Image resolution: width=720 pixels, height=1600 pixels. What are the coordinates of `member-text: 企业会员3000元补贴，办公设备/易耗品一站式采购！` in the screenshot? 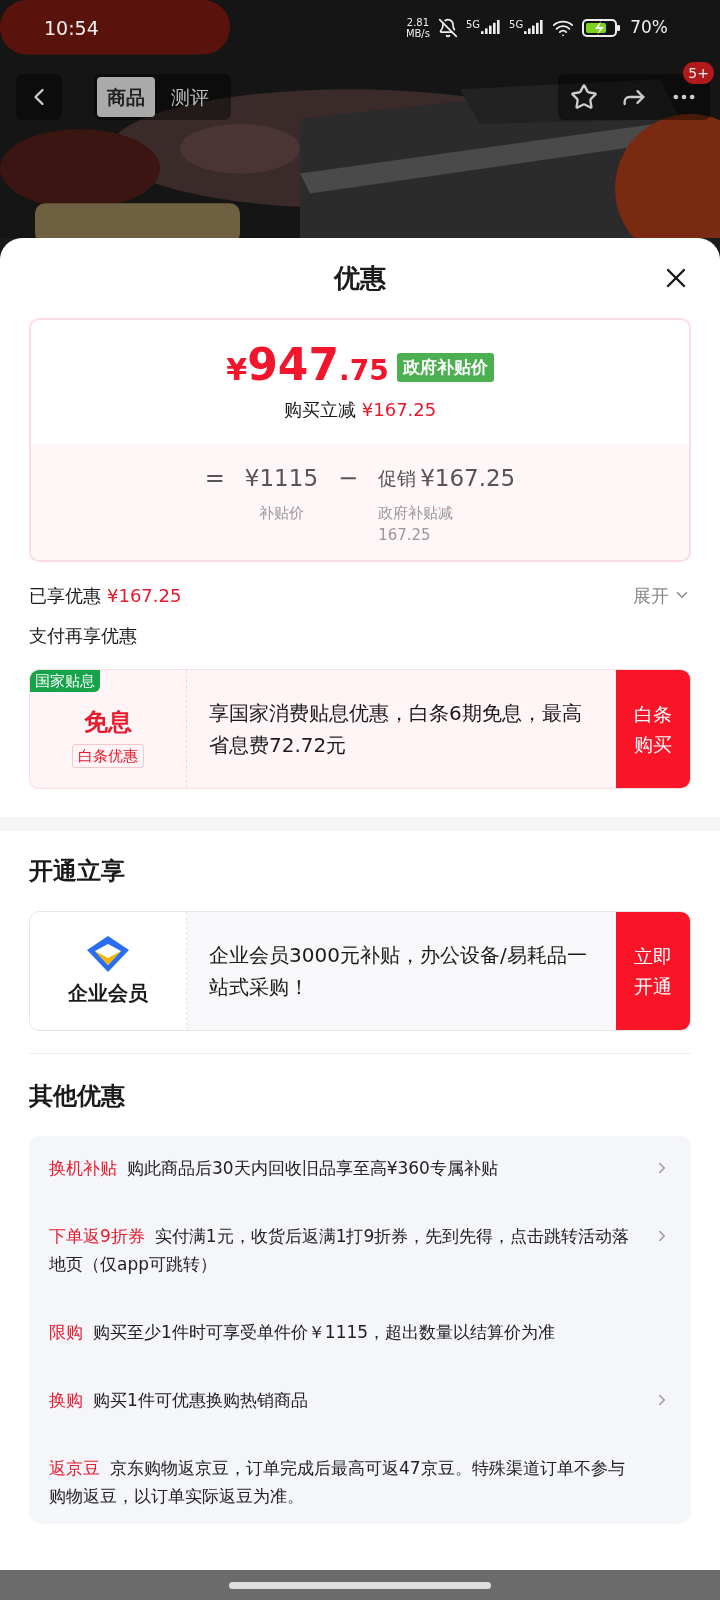 It's located at (398, 971).